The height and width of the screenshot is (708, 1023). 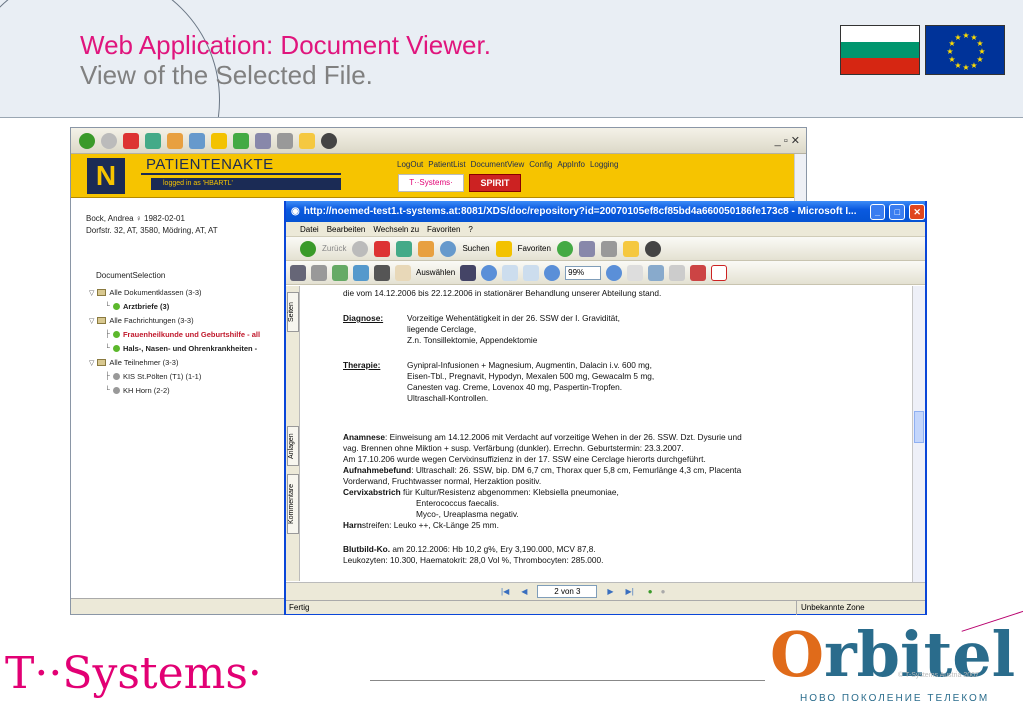 What do you see at coordinates (663, 591) in the screenshot?
I see `go-forward-icon: ●` at bounding box center [663, 591].